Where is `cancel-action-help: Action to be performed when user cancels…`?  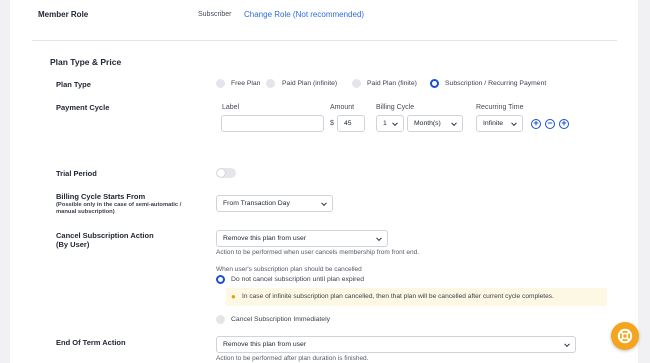 cancel-action-help: Action to be performed when user cancels… is located at coordinates (318, 252).